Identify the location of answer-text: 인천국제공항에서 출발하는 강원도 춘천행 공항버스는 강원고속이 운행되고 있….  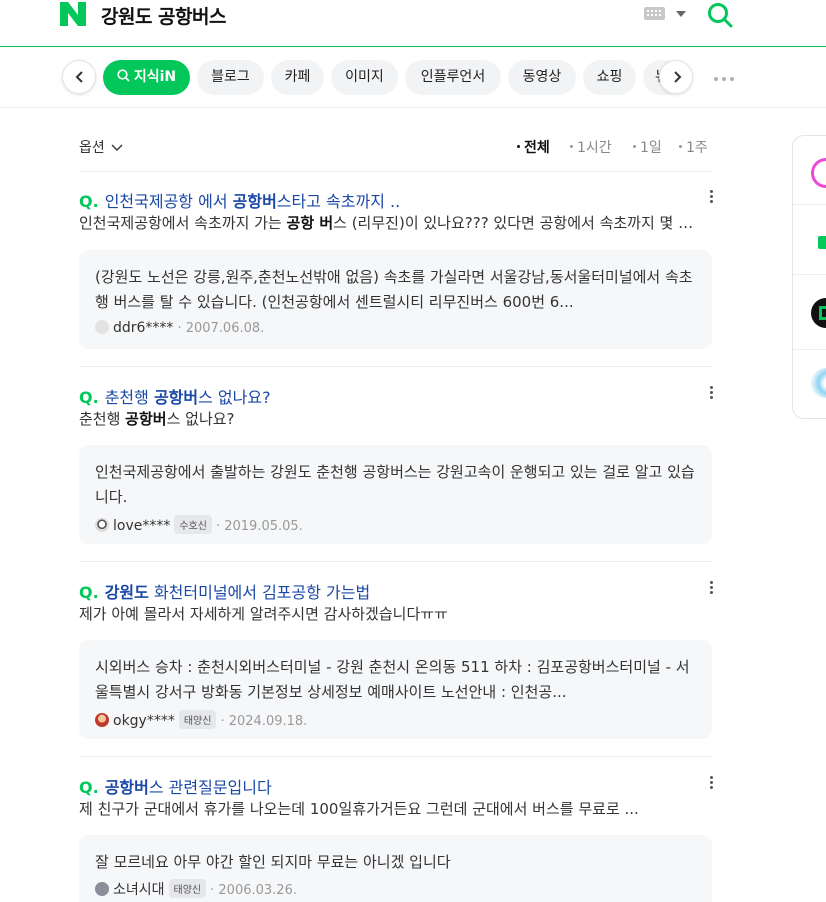
(395, 484).